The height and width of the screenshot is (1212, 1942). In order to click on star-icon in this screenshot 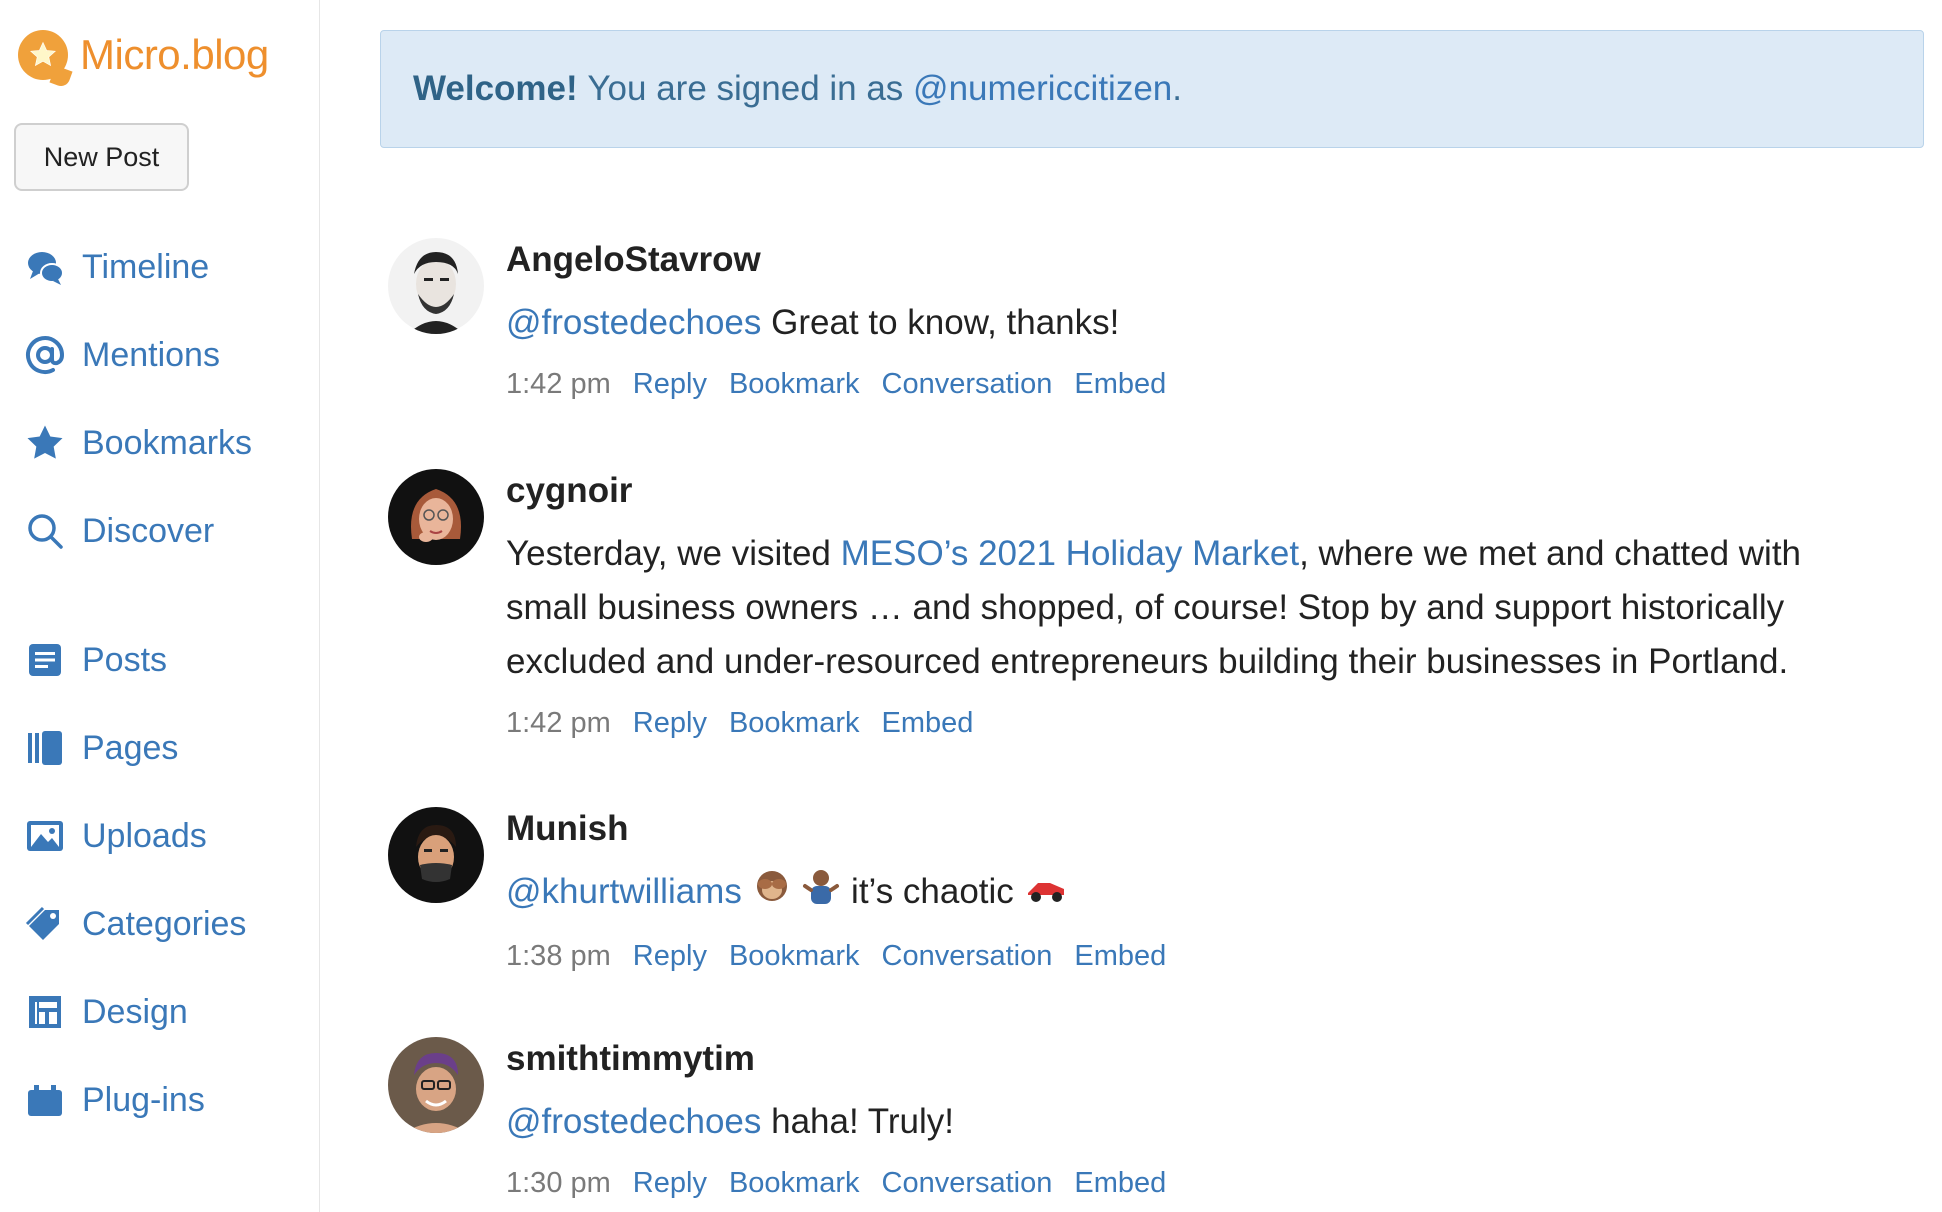, I will do `click(45, 443)`.